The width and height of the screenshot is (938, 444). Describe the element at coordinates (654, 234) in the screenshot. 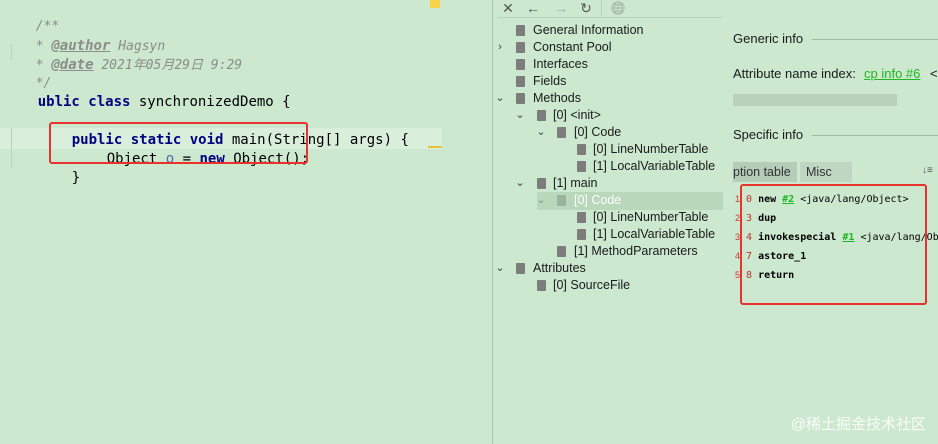

I see `tree-item-main-localvariabletable: [1] LocalVariableTable` at that location.